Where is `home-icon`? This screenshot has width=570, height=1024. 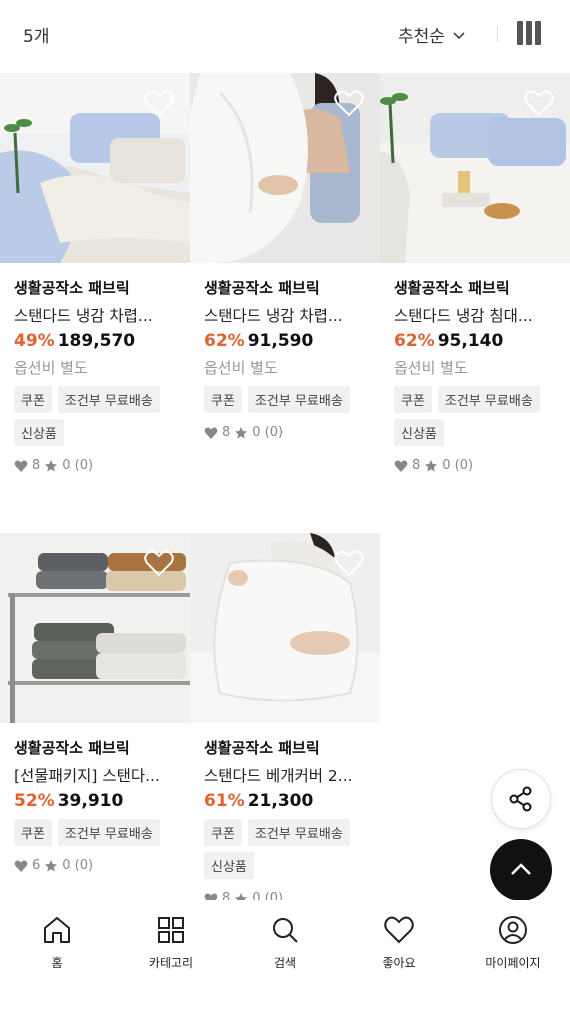
home-icon is located at coordinates (57, 930).